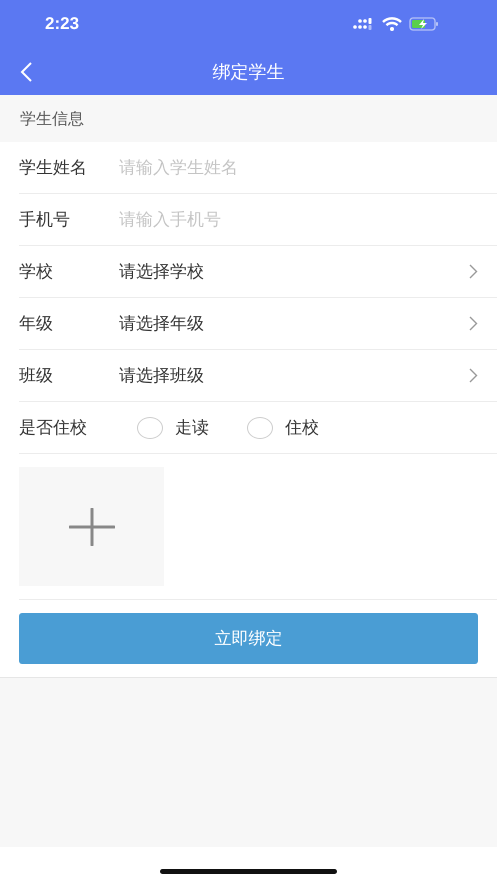  What do you see at coordinates (424, 24) in the screenshot?
I see `battery-icon` at bounding box center [424, 24].